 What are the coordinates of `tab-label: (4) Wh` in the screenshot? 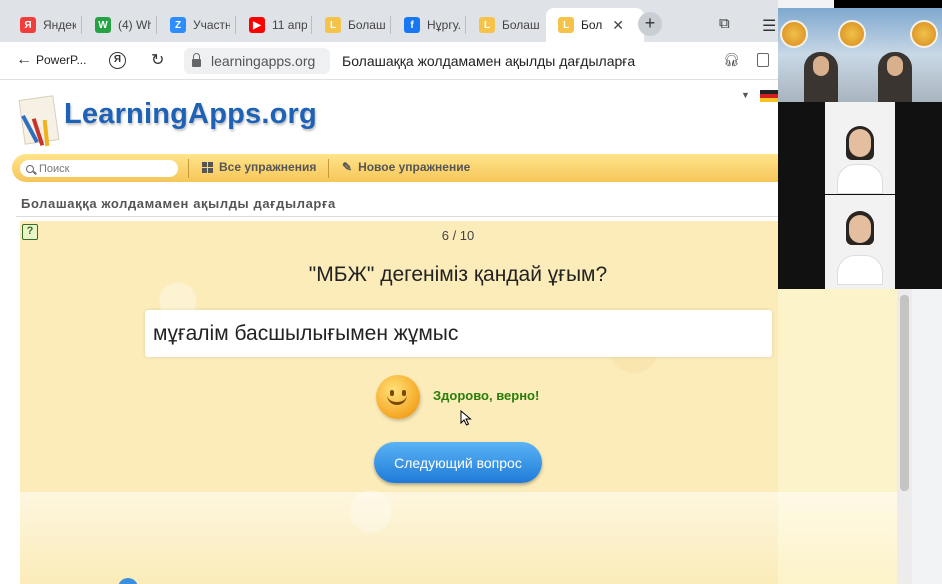 It's located at (134, 25).